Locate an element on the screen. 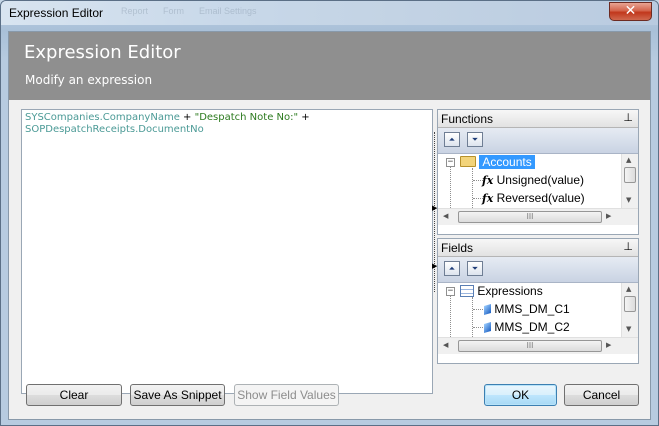  tree-item-label: MMS_DM_C1 is located at coordinates (532, 309).